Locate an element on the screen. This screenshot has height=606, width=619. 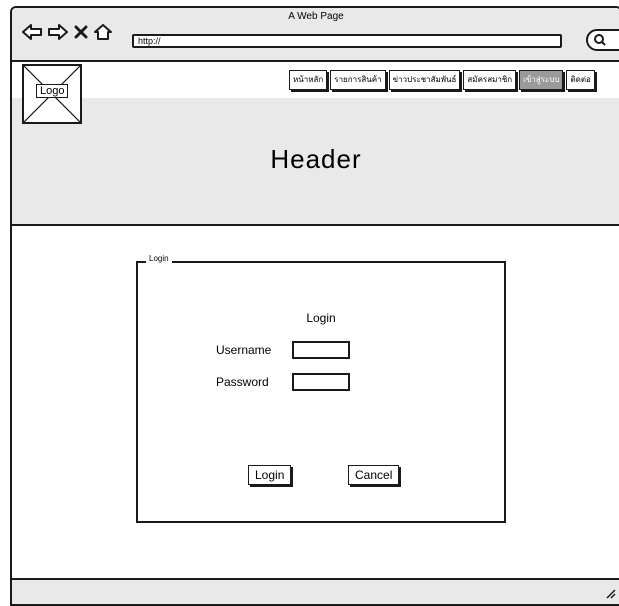
address-bar: http:// is located at coordinates (347, 41).